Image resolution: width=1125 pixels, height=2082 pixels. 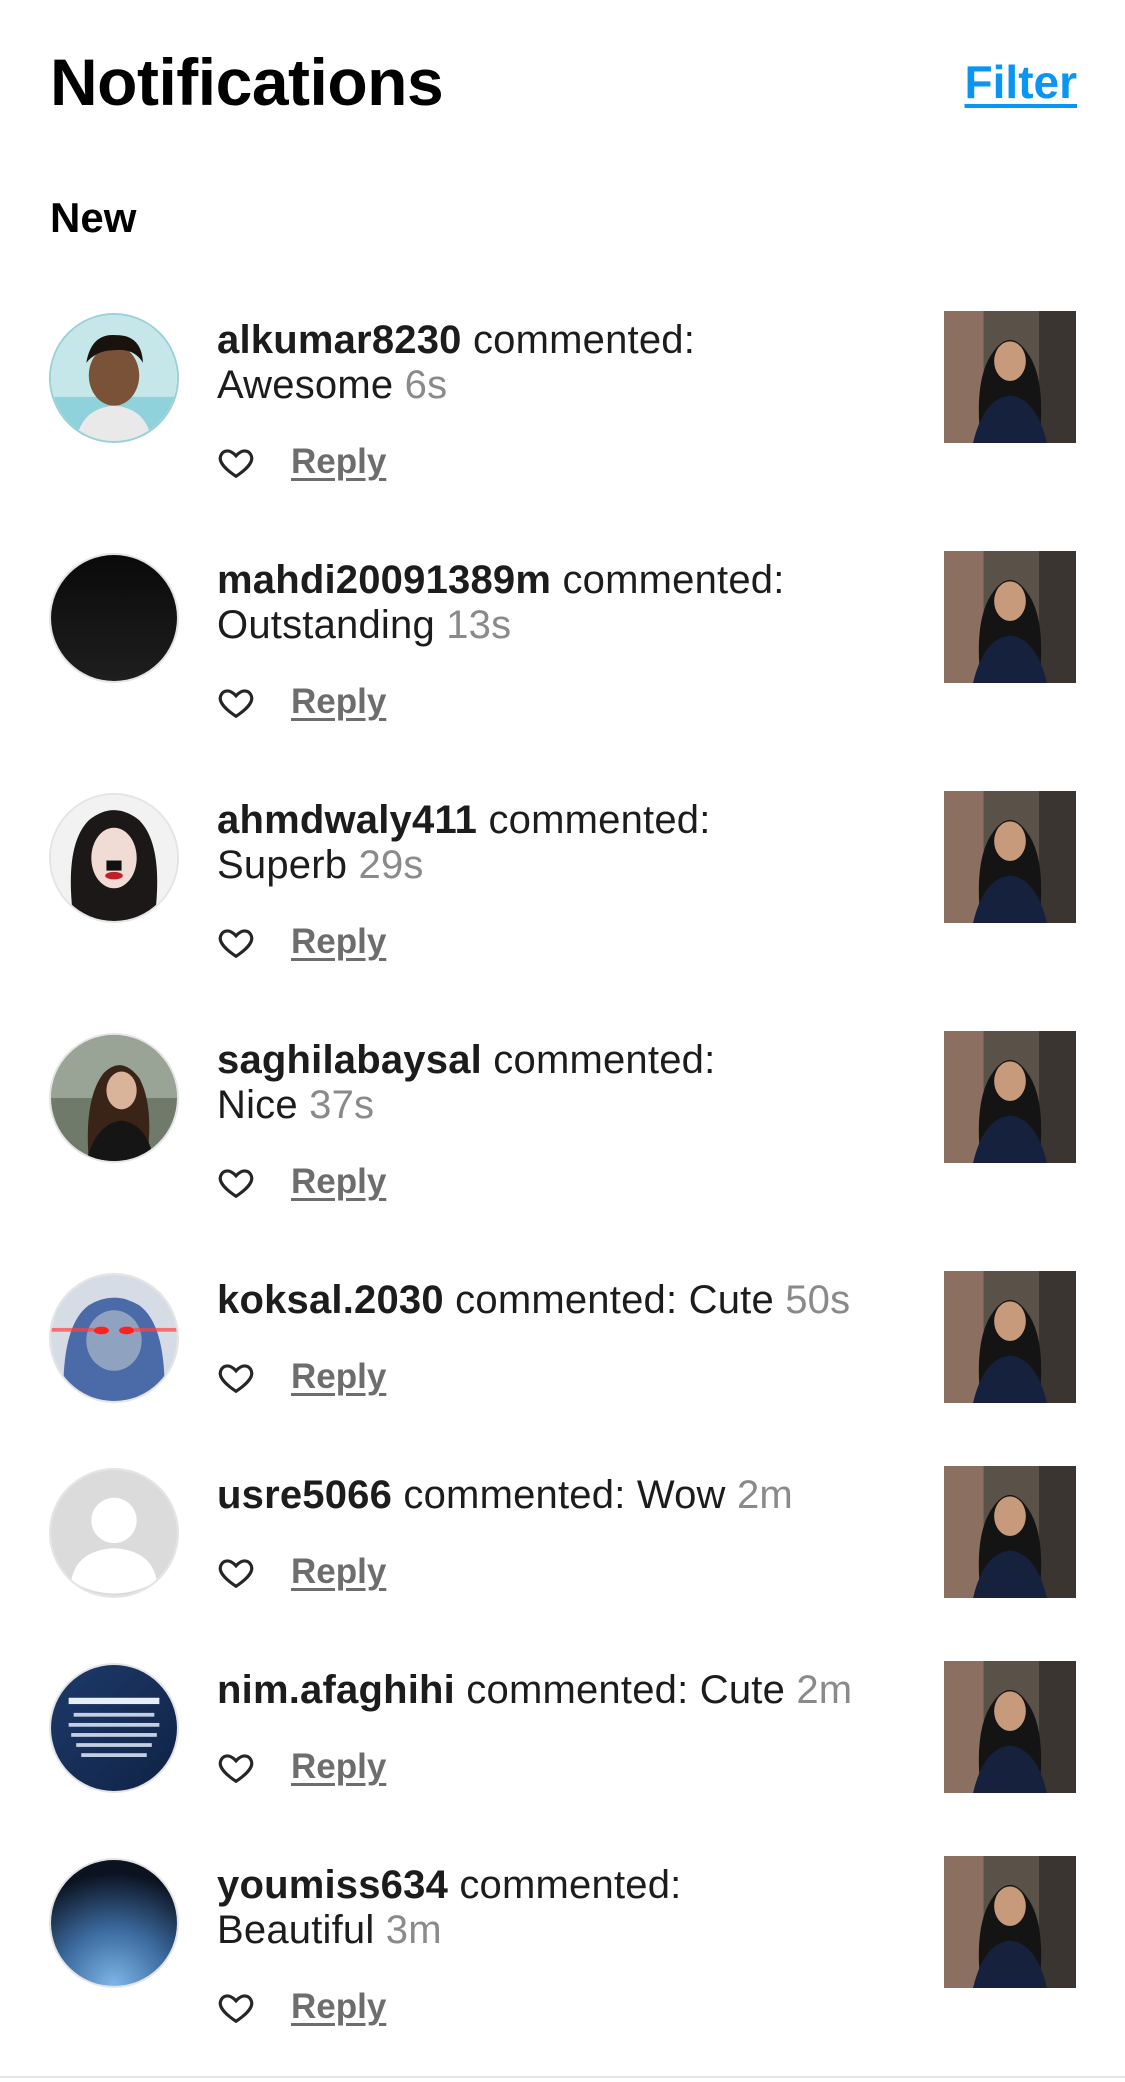 I want to click on notification-text: youmiss634 commented: Beautiful 3m, so click(x=567, y=1908).